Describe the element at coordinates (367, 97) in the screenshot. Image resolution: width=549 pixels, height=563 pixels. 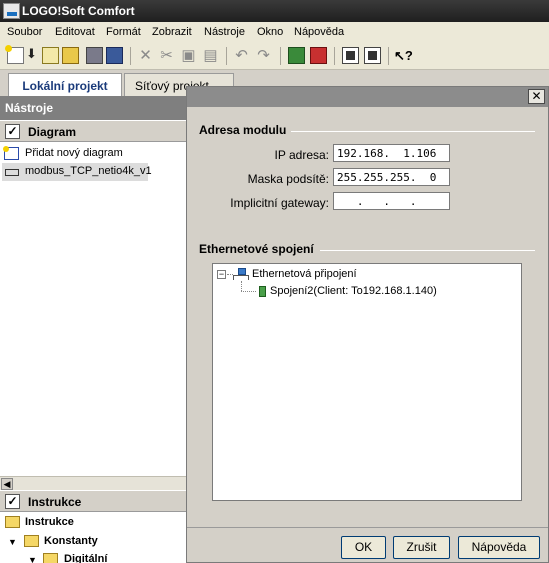
I see `dialog-title-bar: ✕` at that location.